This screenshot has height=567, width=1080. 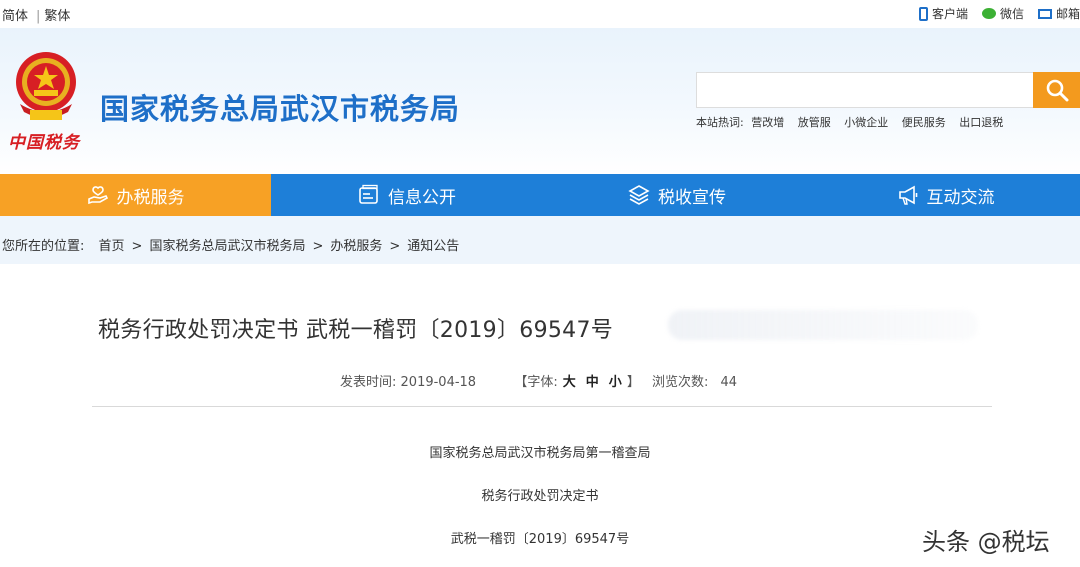 I want to click on traditional-chinese-link: 繁体, so click(x=57, y=16).